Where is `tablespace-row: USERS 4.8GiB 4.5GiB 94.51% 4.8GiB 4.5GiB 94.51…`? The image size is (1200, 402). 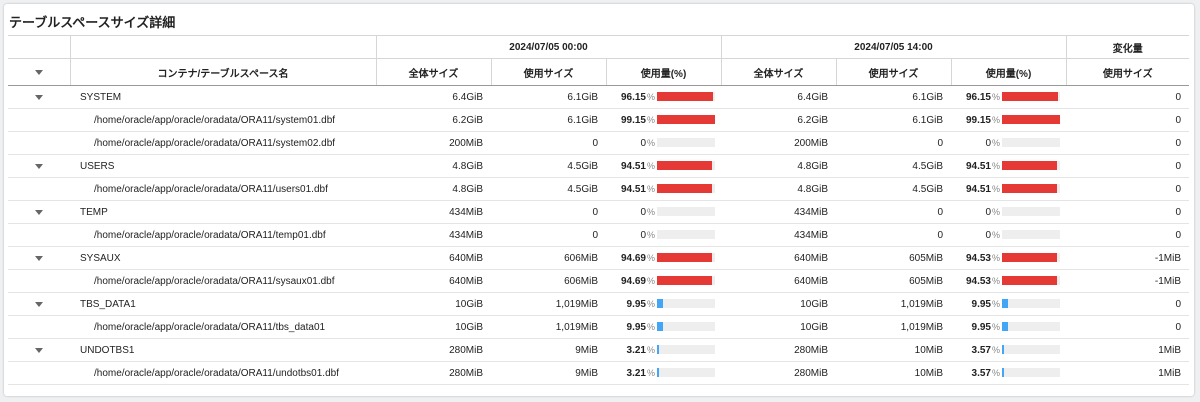
tablespace-row: USERS 4.8GiB 4.5GiB 94.51% 4.8GiB 4.5GiB 94.51… is located at coordinates (598, 166).